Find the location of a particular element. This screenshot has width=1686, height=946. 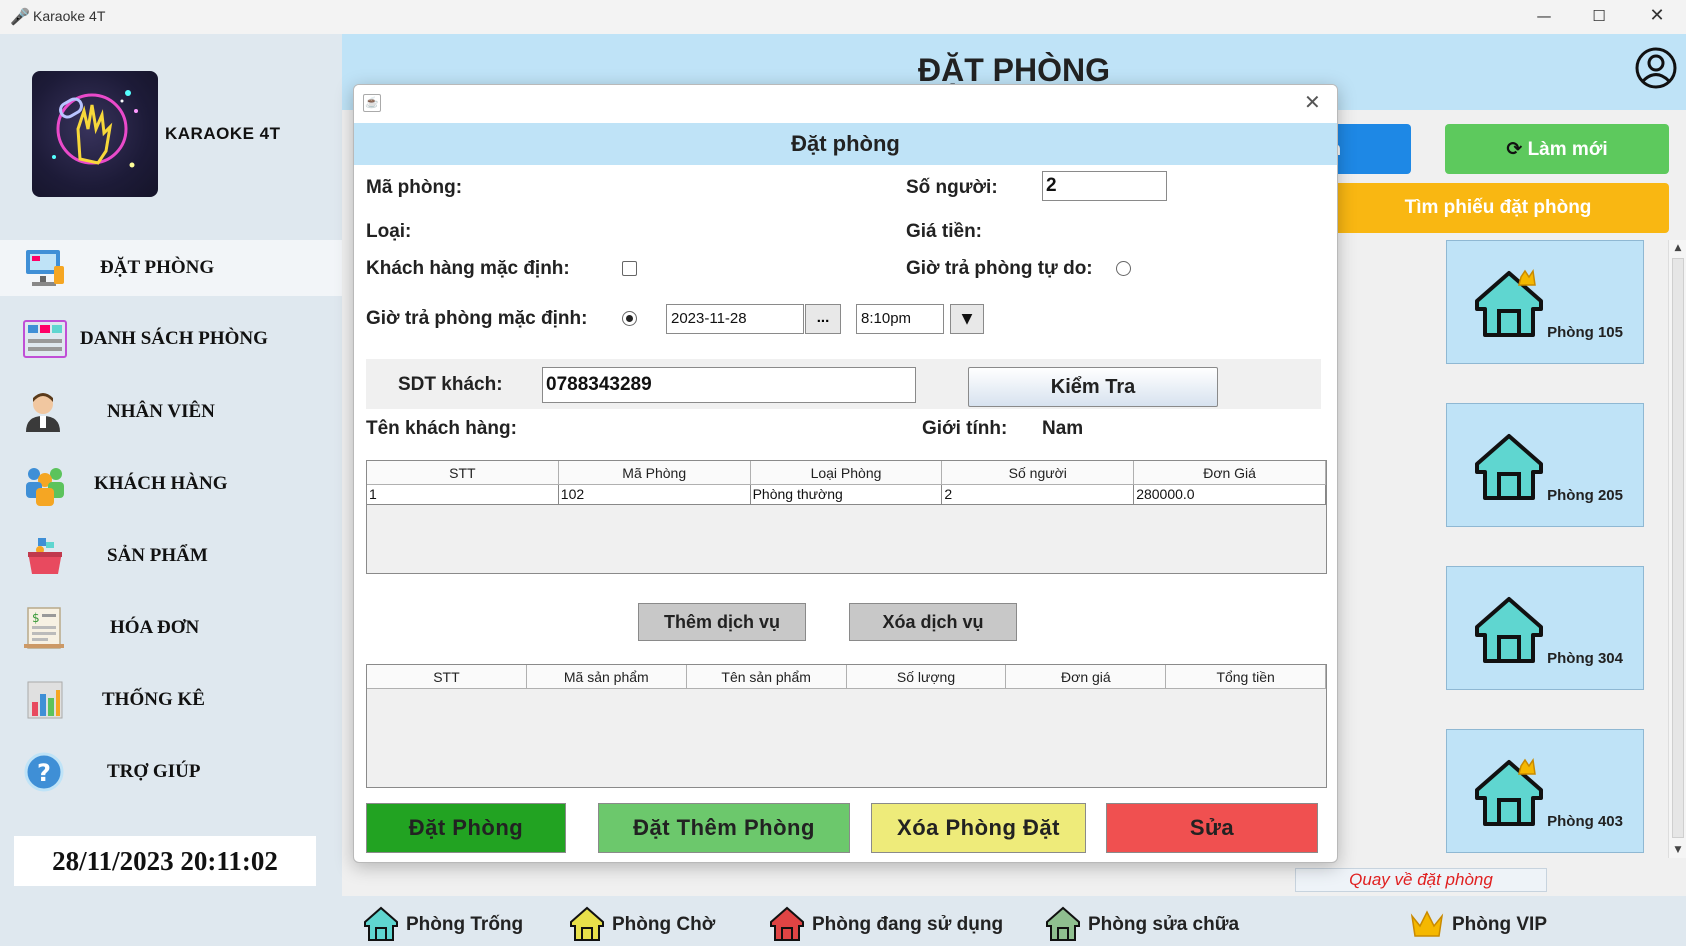

refresh-label: Làm mới is located at coordinates (1567, 149).